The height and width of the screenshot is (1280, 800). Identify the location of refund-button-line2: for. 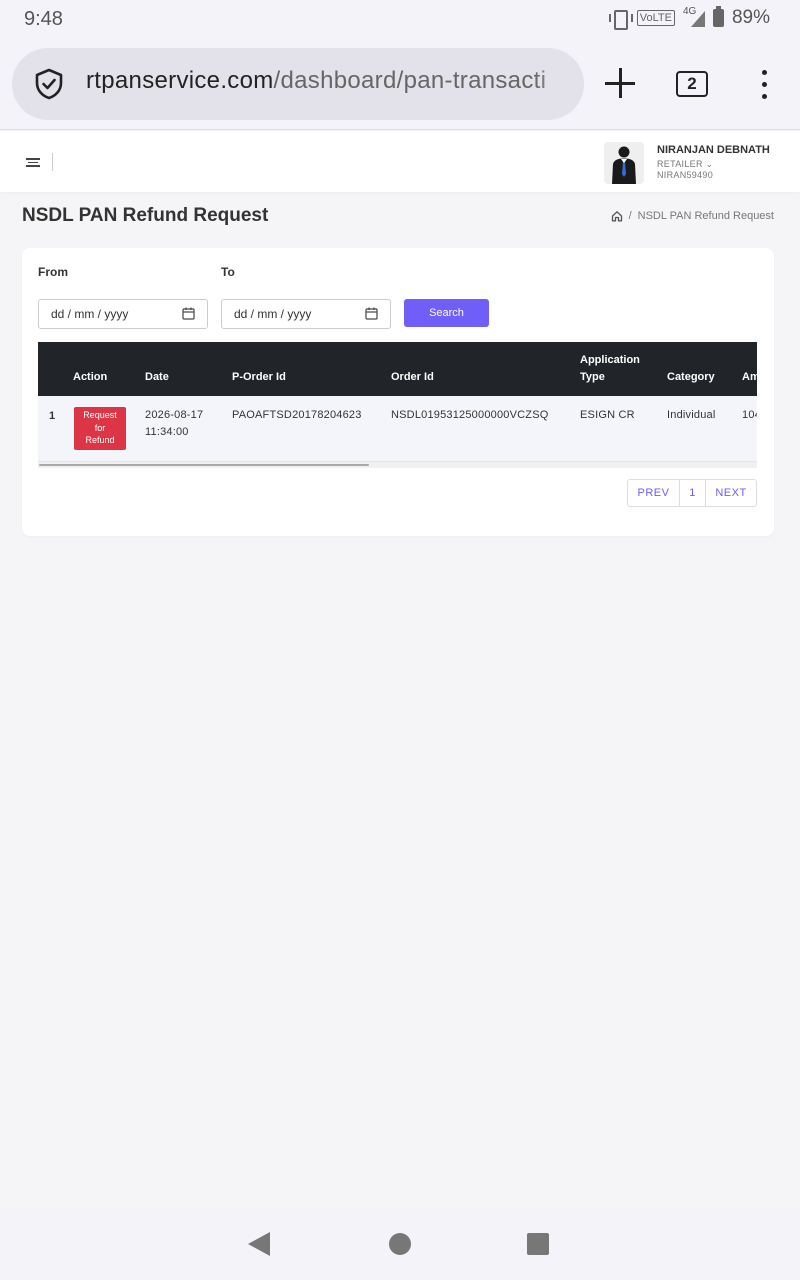
(100, 427).